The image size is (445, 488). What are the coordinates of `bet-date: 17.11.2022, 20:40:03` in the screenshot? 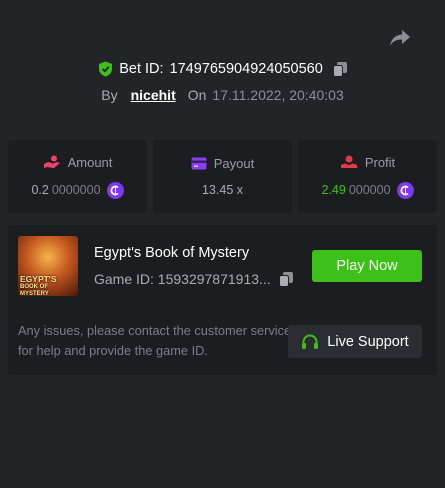 It's located at (278, 95).